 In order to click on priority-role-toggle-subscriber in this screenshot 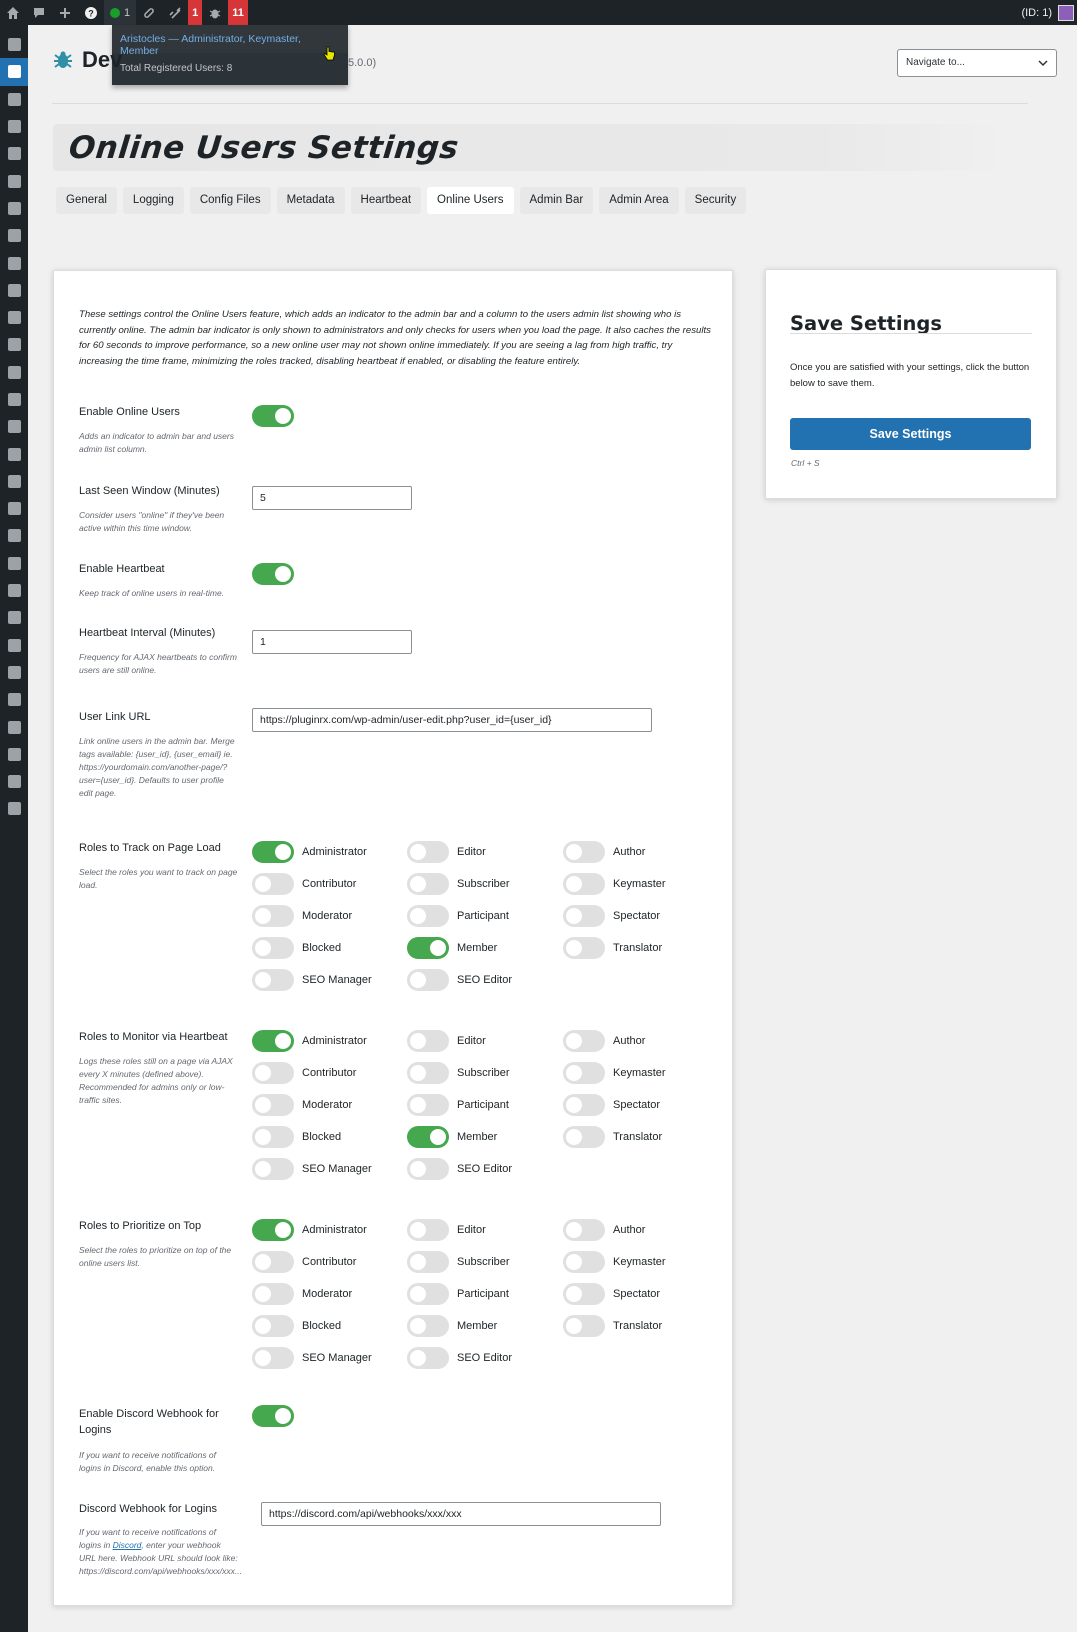, I will do `click(428, 1262)`.